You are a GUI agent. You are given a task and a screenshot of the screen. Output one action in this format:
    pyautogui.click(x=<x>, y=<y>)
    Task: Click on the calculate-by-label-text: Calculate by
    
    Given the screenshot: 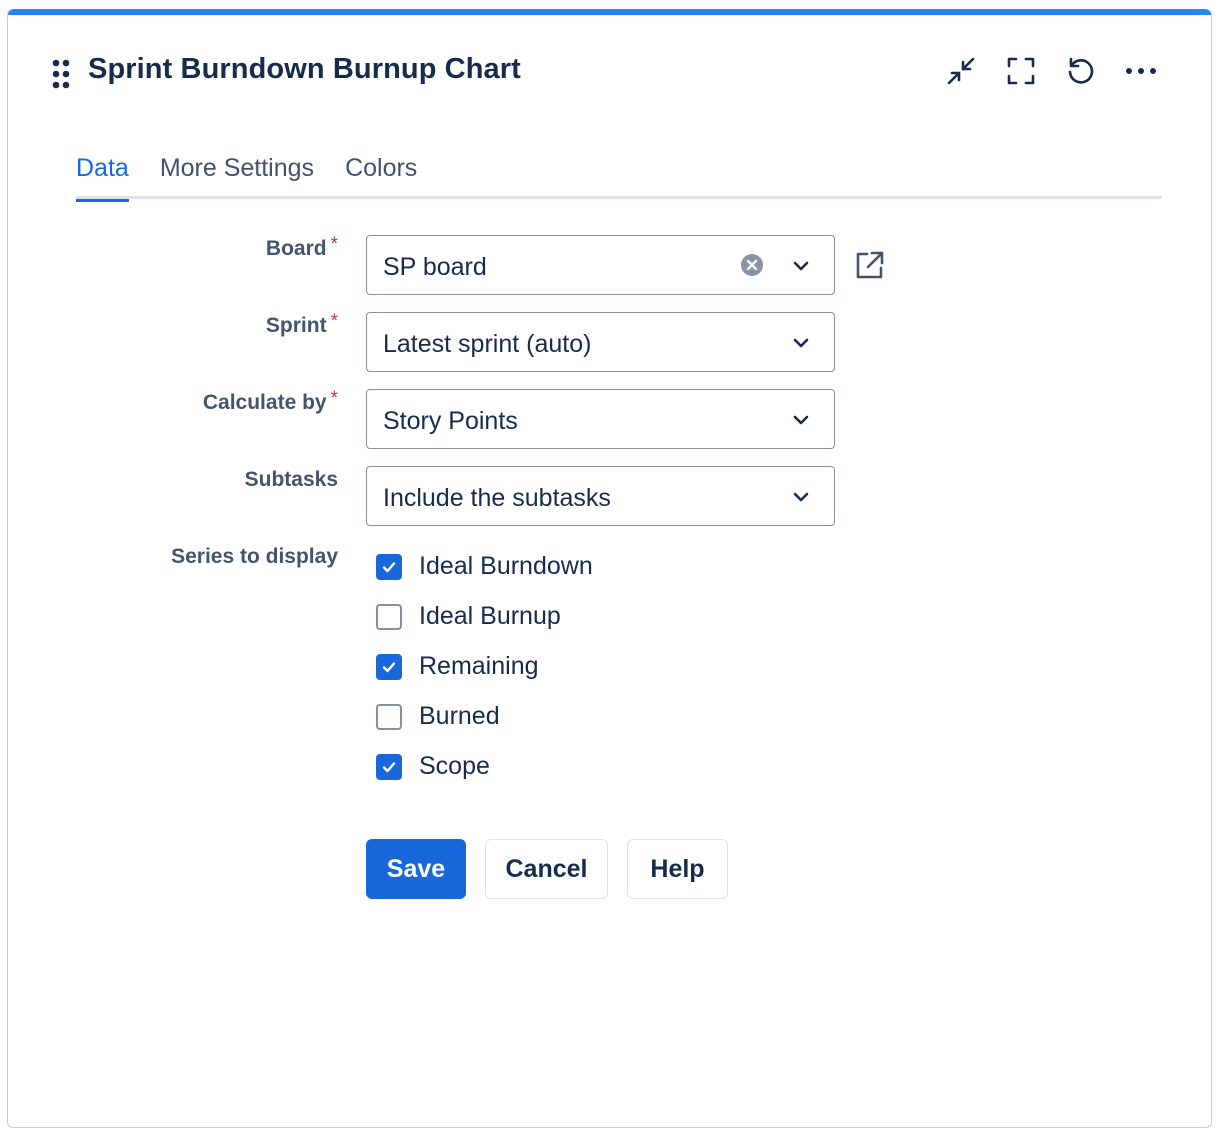 What is the action you would take?
    pyautogui.click(x=264, y=402)
    